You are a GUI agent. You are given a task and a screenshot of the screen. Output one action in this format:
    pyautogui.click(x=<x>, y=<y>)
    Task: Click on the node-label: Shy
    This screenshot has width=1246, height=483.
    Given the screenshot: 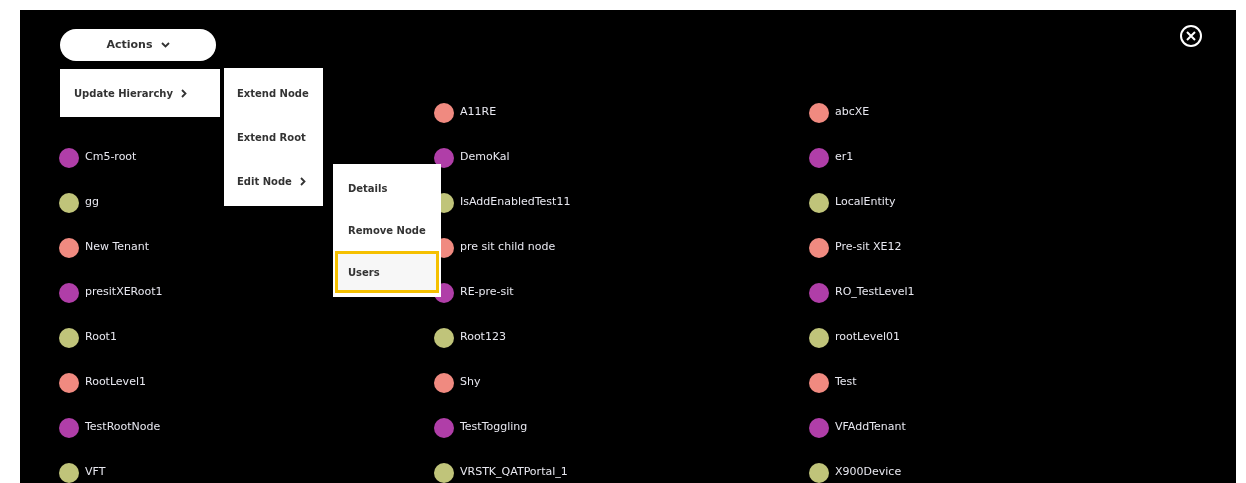 What is the action you would take?
    pyautogui.click(x=470, y=382)
    